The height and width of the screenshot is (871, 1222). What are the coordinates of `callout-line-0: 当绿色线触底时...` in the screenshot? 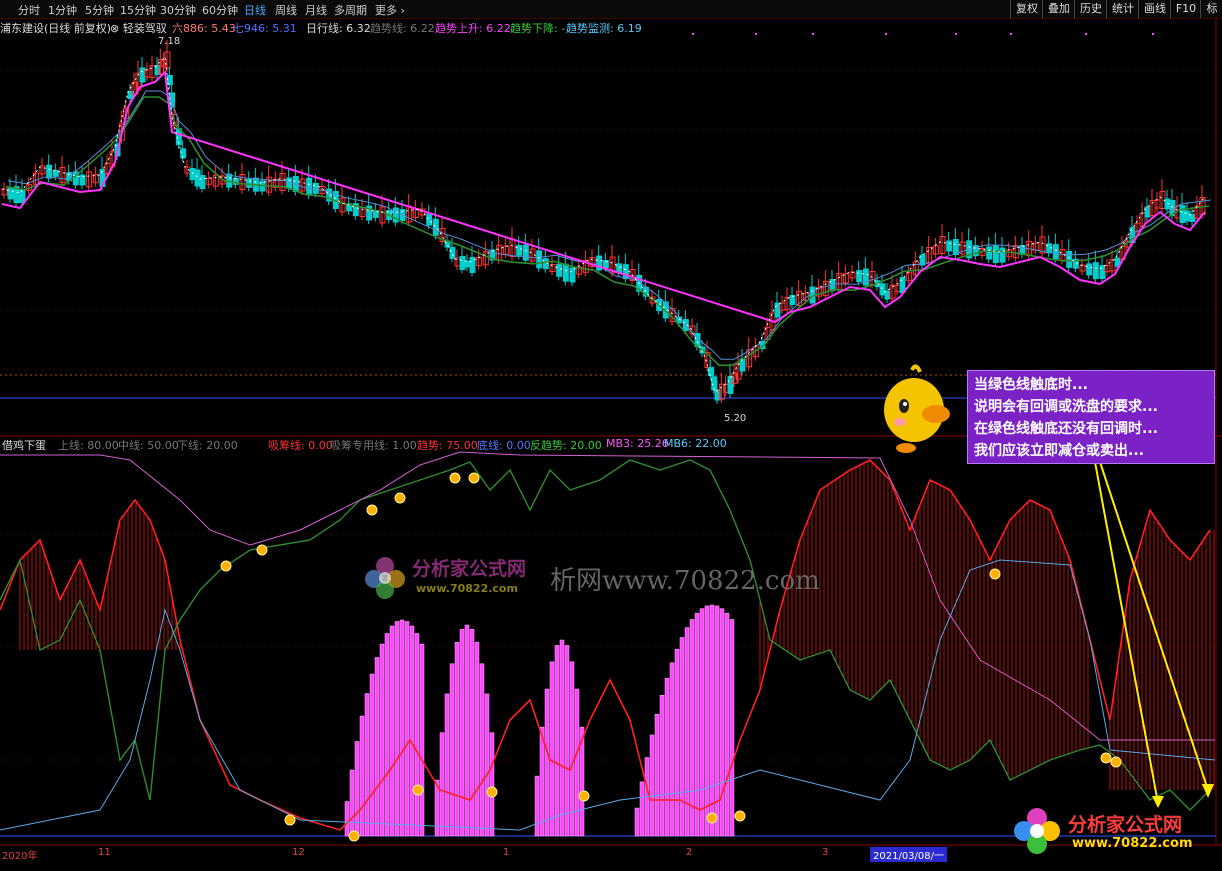 It's located at (1031, 385).